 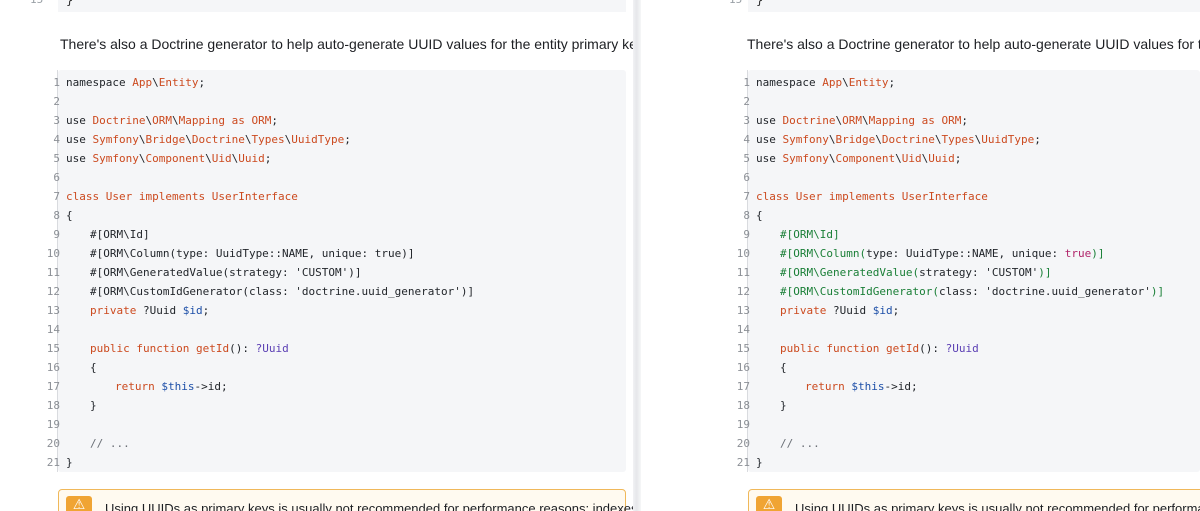 What do you see at coordinates (637, 255) in the screenshot?
I see `pane-divider` at bounding box center [637, 255].